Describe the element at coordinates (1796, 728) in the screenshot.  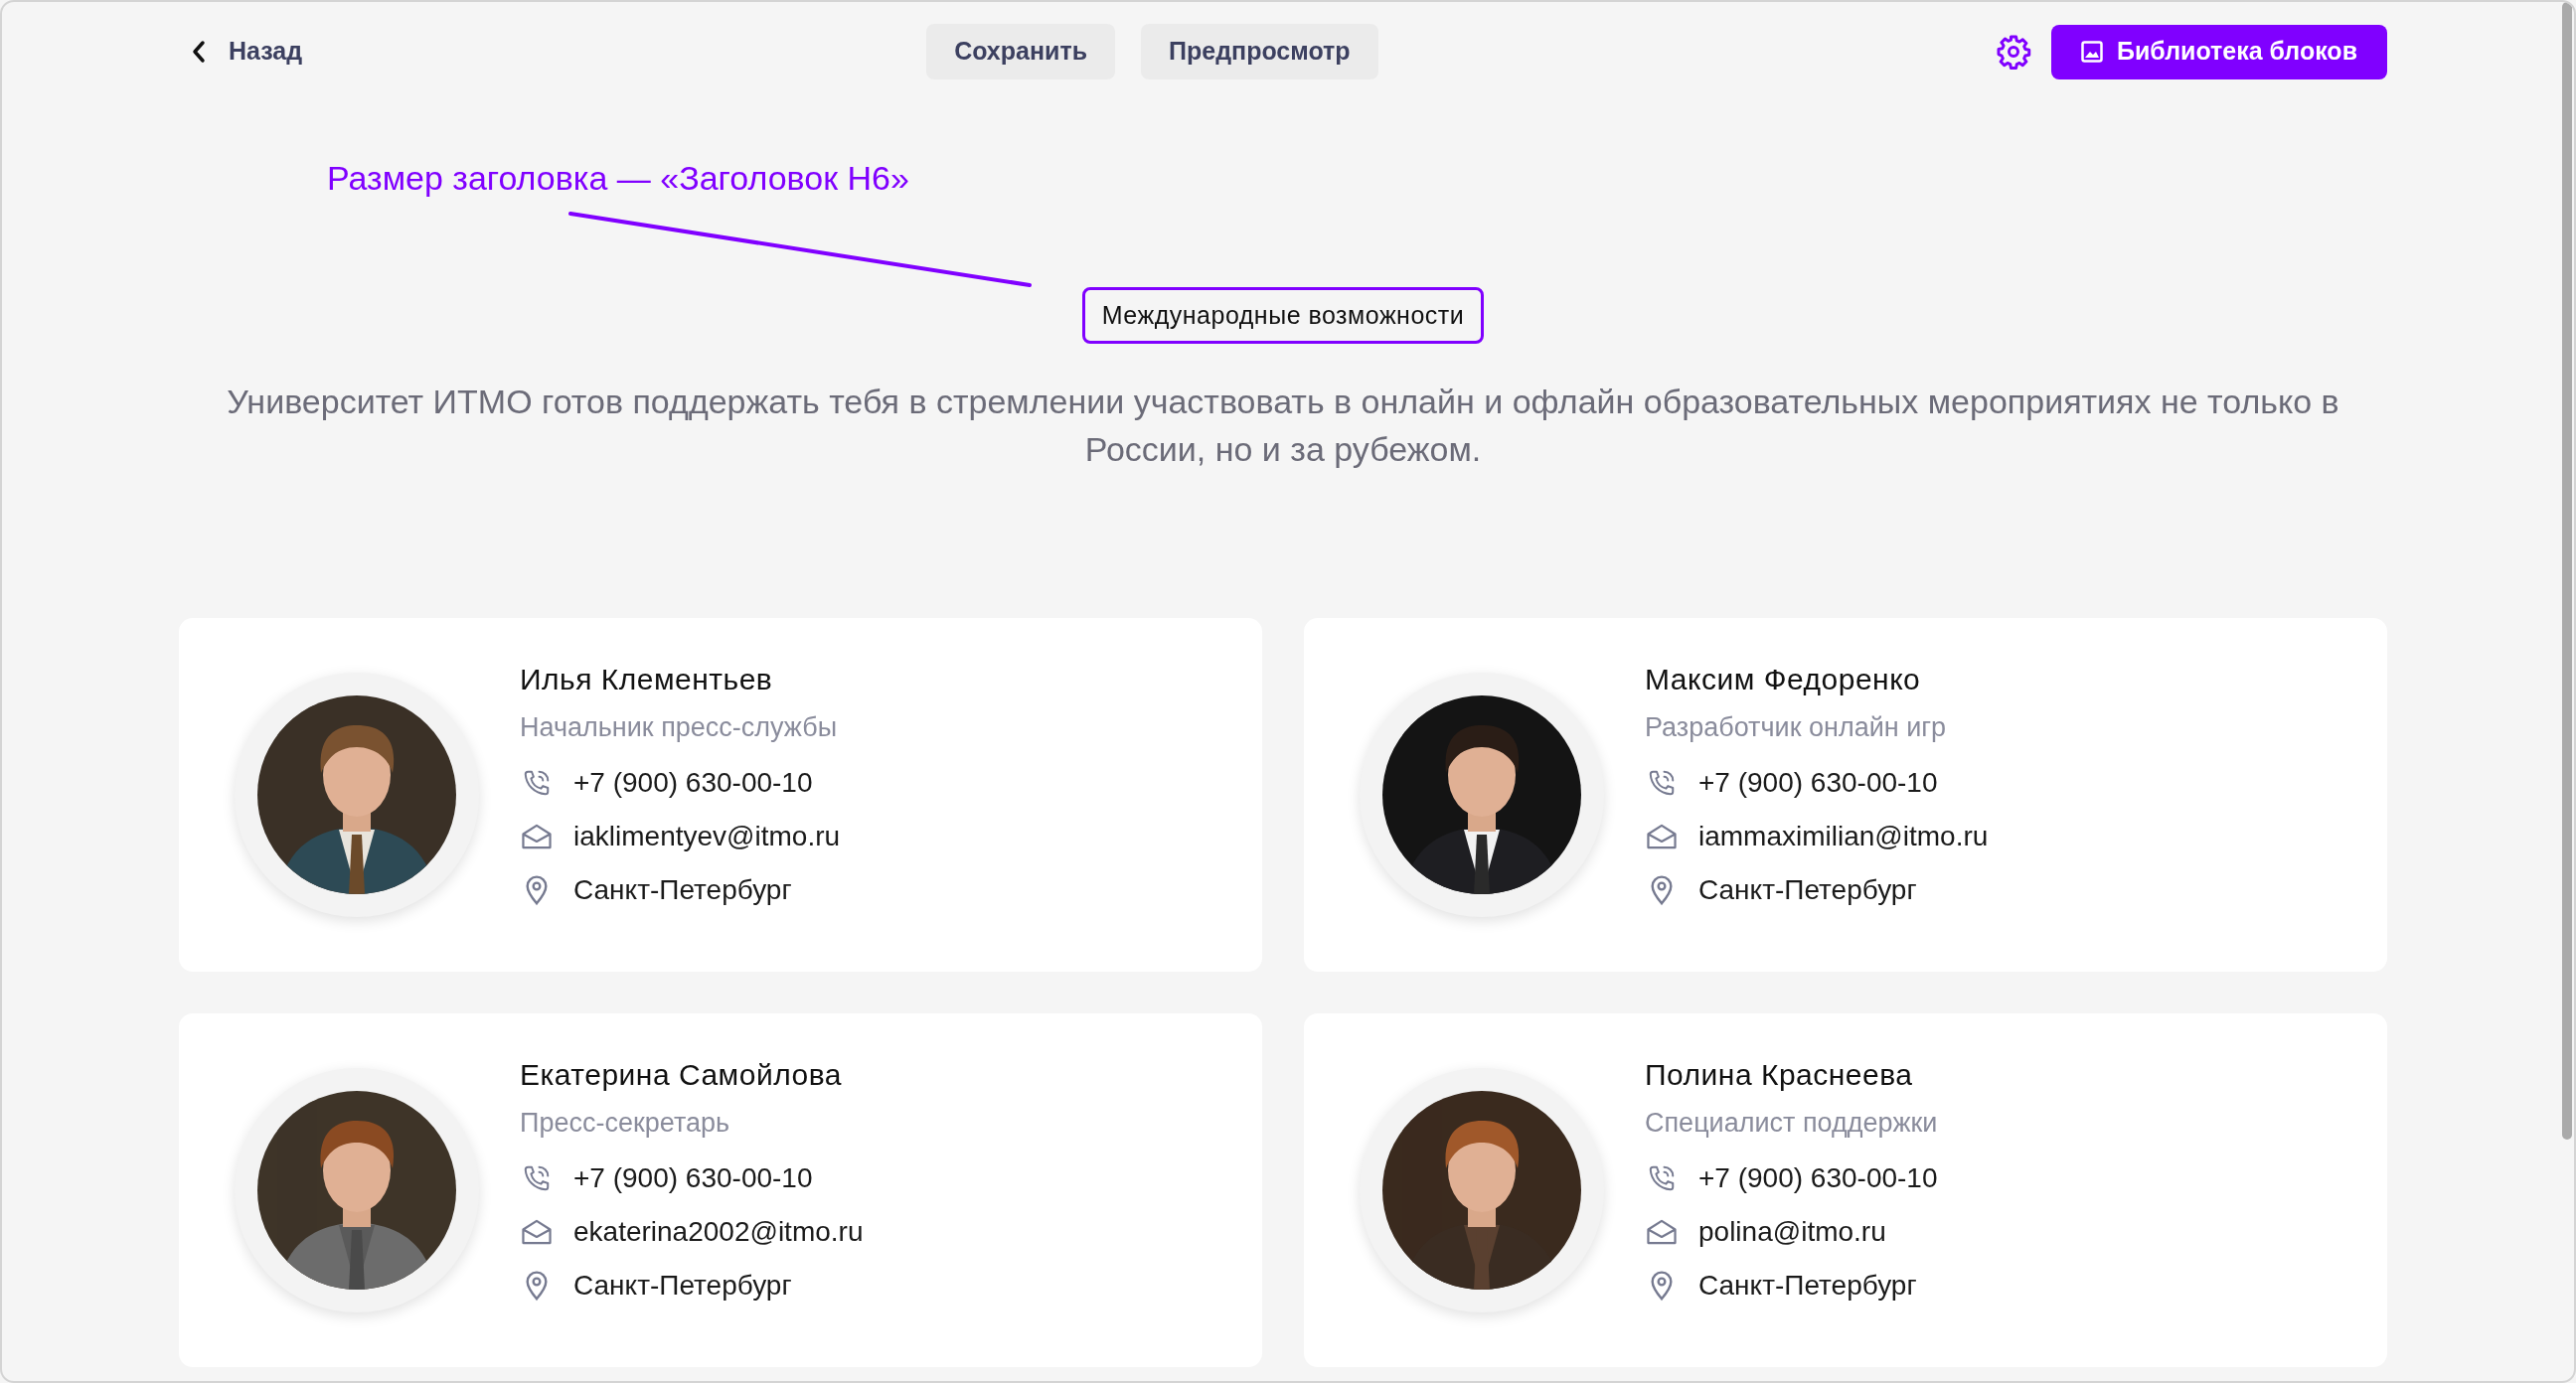
I see `contact-role: Разработчик онлайн игр` at that location.